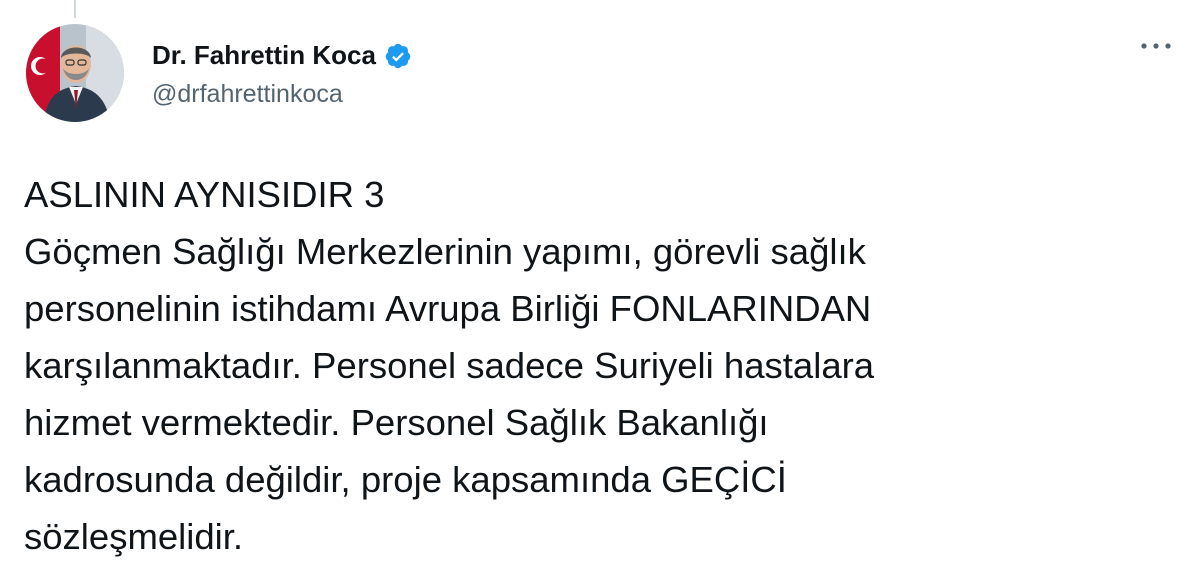 This screenshot has width=1200, height=567. Describe the element at coordinates (75, 9) in the screenshot. I see `thread-connector-line` at that location.